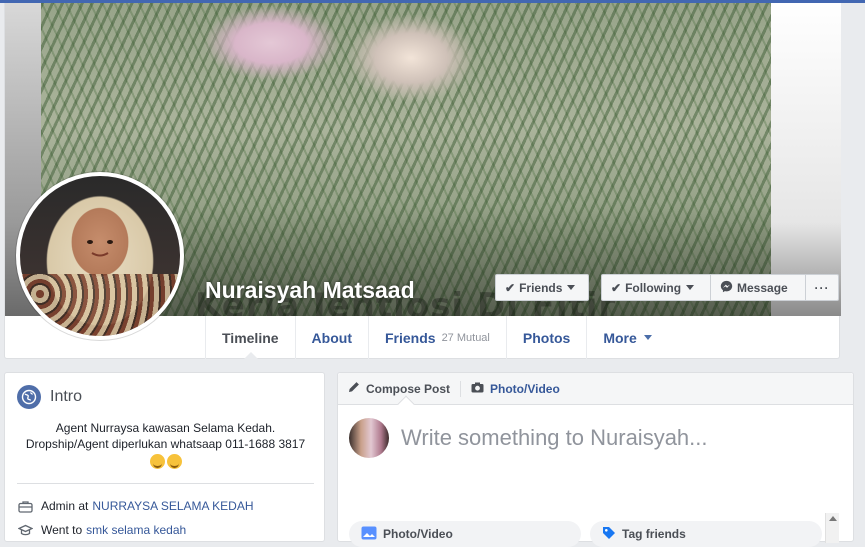 This screenshot has width=865, height=547. What do you see at coordinates (25, 530) in the screenshot?
I see `graduation-cap-icon` at bounding box center [25, 530].